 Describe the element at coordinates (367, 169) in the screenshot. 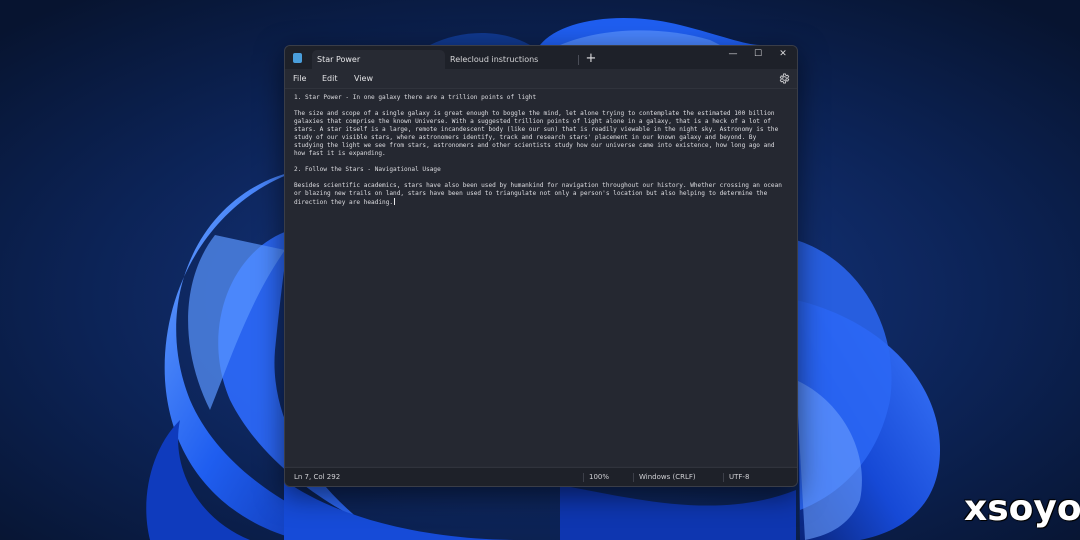

I see `document-paragraph: 2. Follow the Stars - Navigational Usage` at that location.